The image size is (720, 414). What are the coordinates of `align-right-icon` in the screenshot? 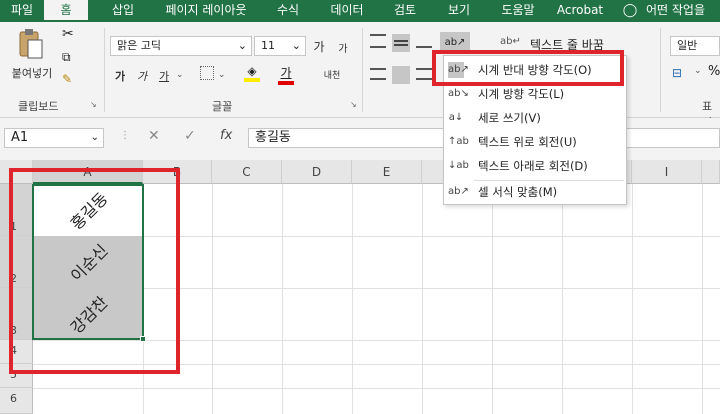 It's located at (424, 74).